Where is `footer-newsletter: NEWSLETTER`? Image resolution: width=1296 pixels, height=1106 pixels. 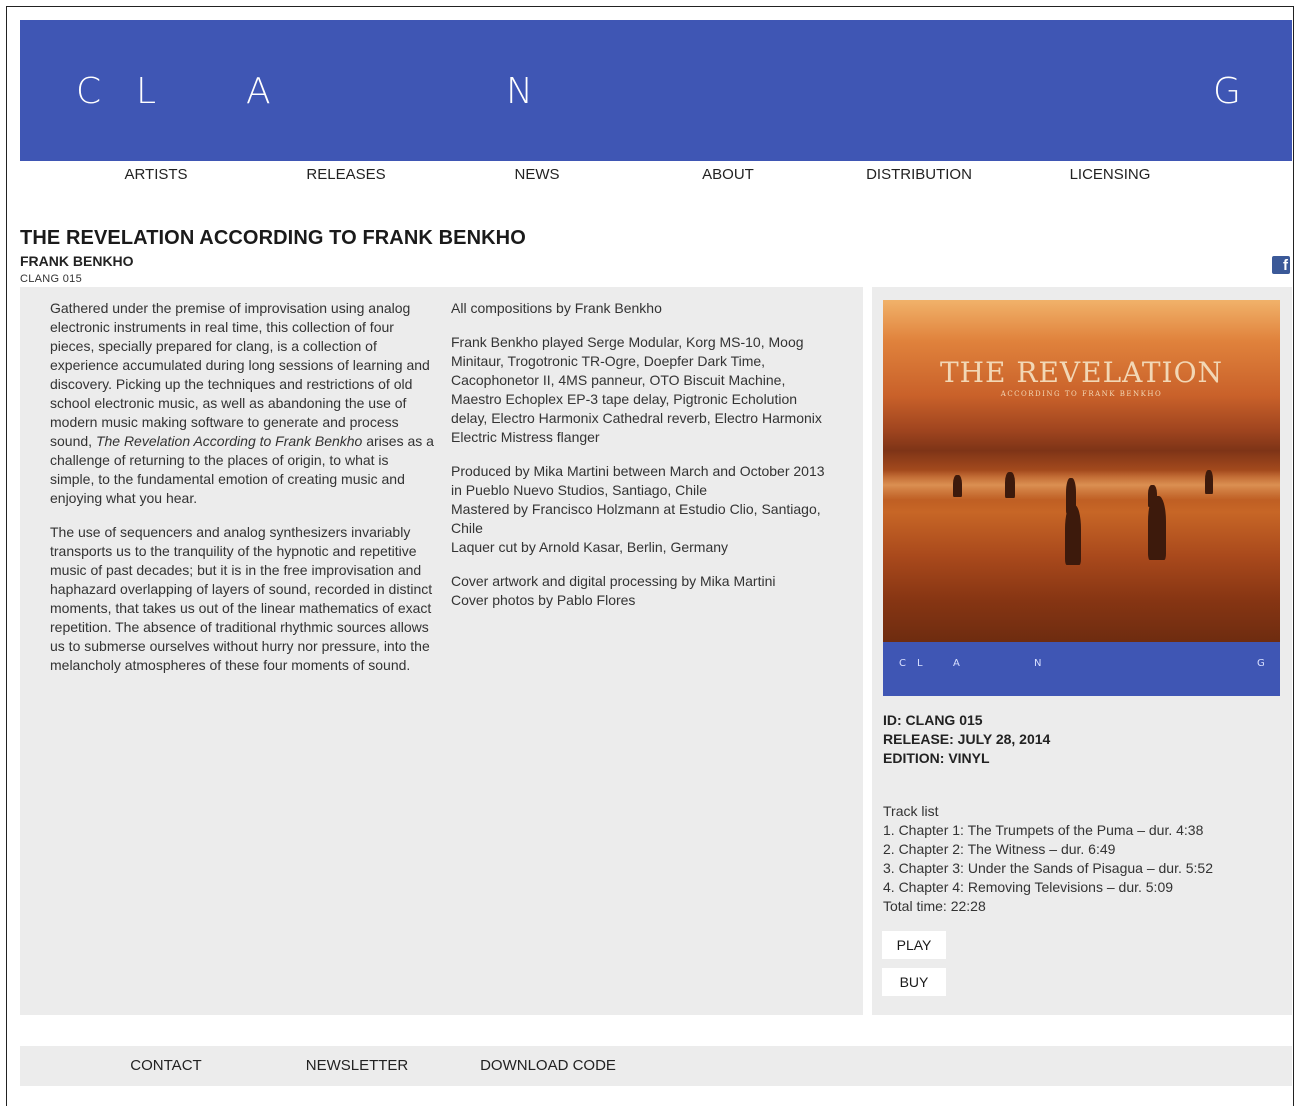
footer-newsletter: NEWSLETTER is located at coordinates (357, 1065).